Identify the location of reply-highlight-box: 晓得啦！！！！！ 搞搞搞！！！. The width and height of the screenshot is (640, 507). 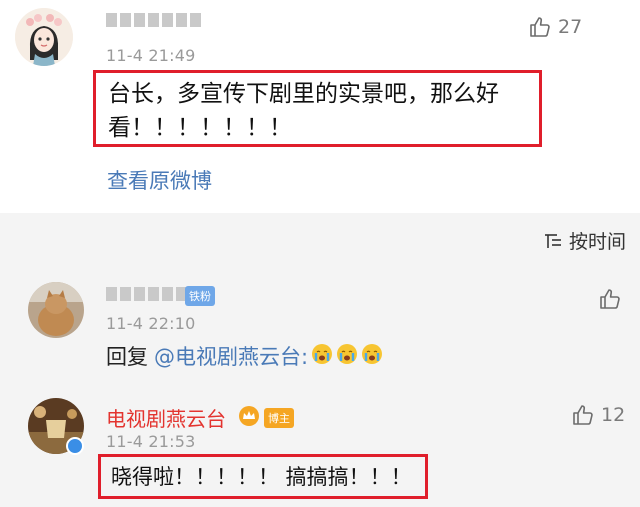
(263, 476).